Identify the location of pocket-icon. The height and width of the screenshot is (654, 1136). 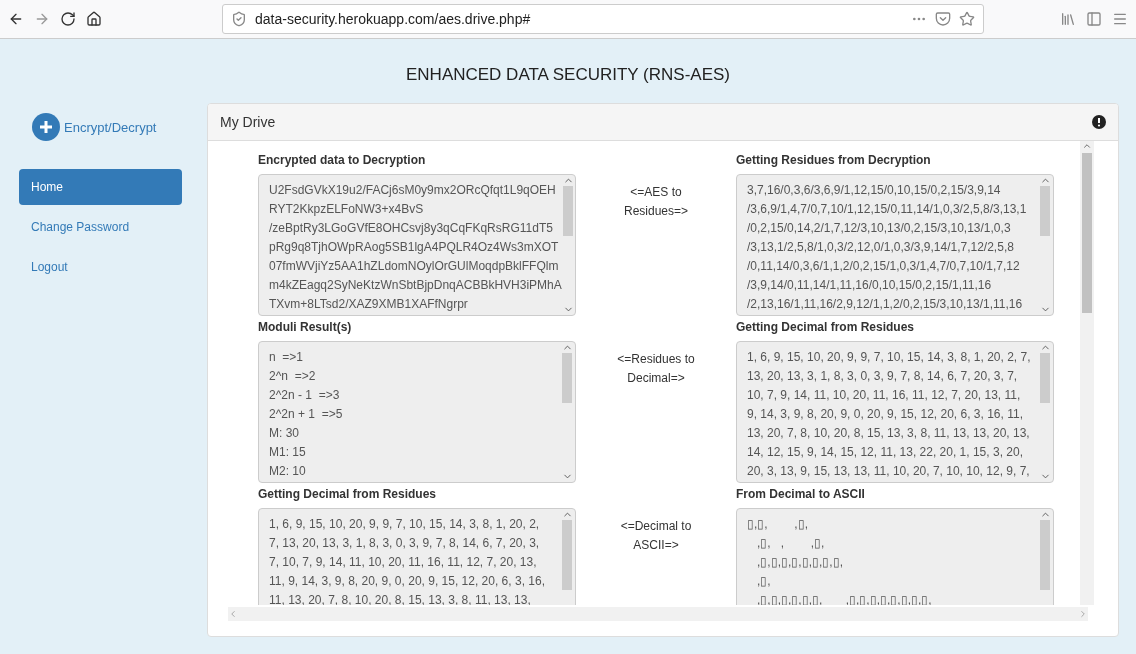
(943, 19).